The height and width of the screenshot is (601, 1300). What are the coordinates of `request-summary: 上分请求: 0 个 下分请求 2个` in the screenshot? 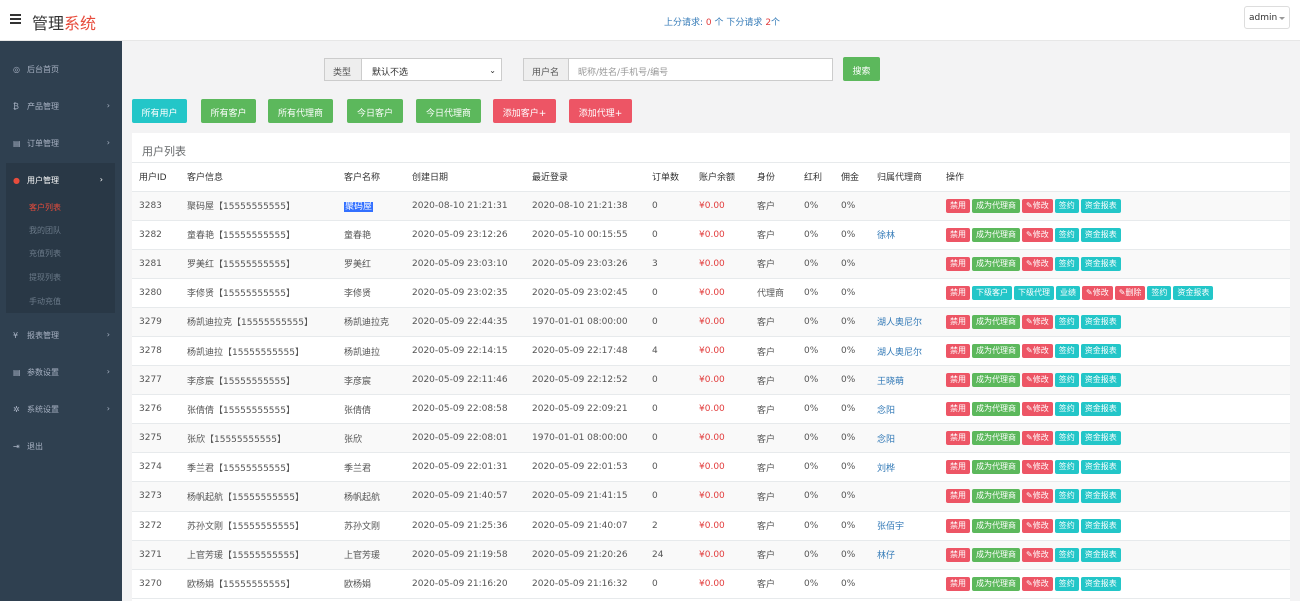 It's located at (722, 21).